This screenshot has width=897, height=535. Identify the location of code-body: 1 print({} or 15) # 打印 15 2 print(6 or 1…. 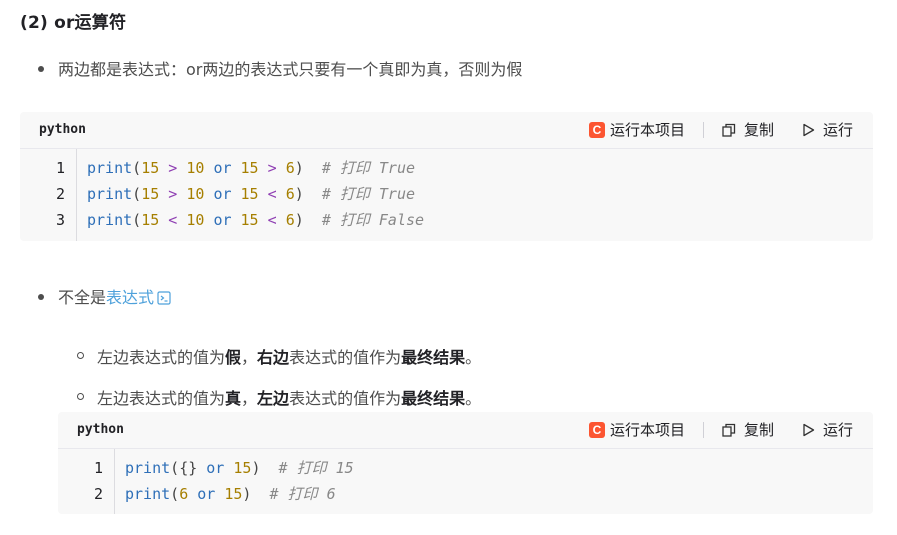
(465, 481).